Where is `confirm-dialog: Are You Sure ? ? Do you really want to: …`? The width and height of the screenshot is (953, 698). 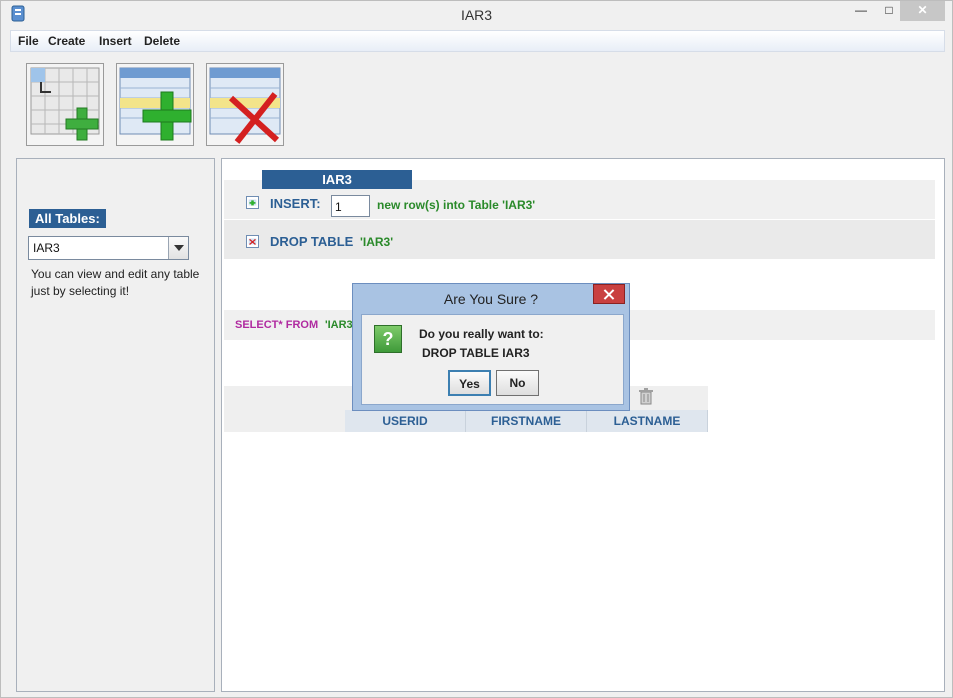
confirm-dialog: Are You Sure ? ? Do you really want to: … is located at coordinates (491, 347).